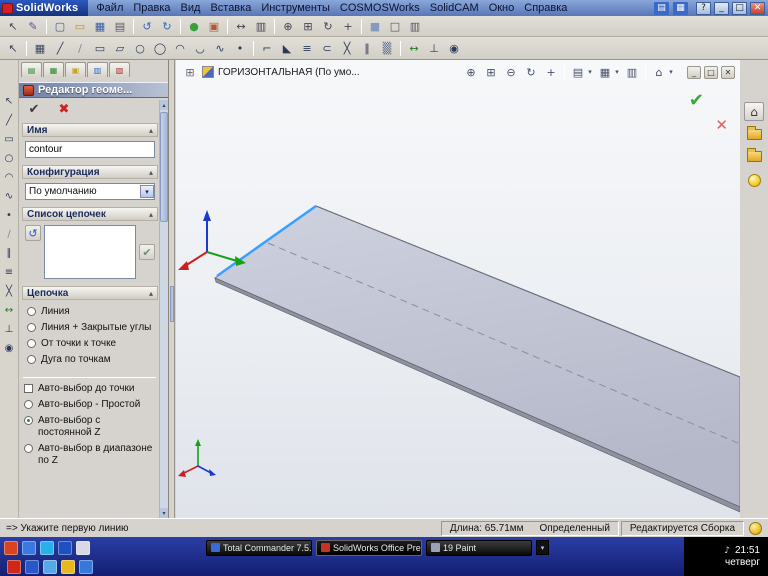  Describe the element at coordinates (739, 8) in the screenshot. I see `maximize-button: □` at that location.